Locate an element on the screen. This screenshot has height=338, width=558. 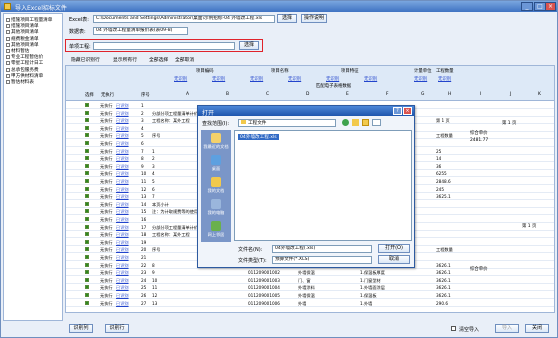
sidebar-item: 甲方供材料清单 is located at coordinates (34, 76).